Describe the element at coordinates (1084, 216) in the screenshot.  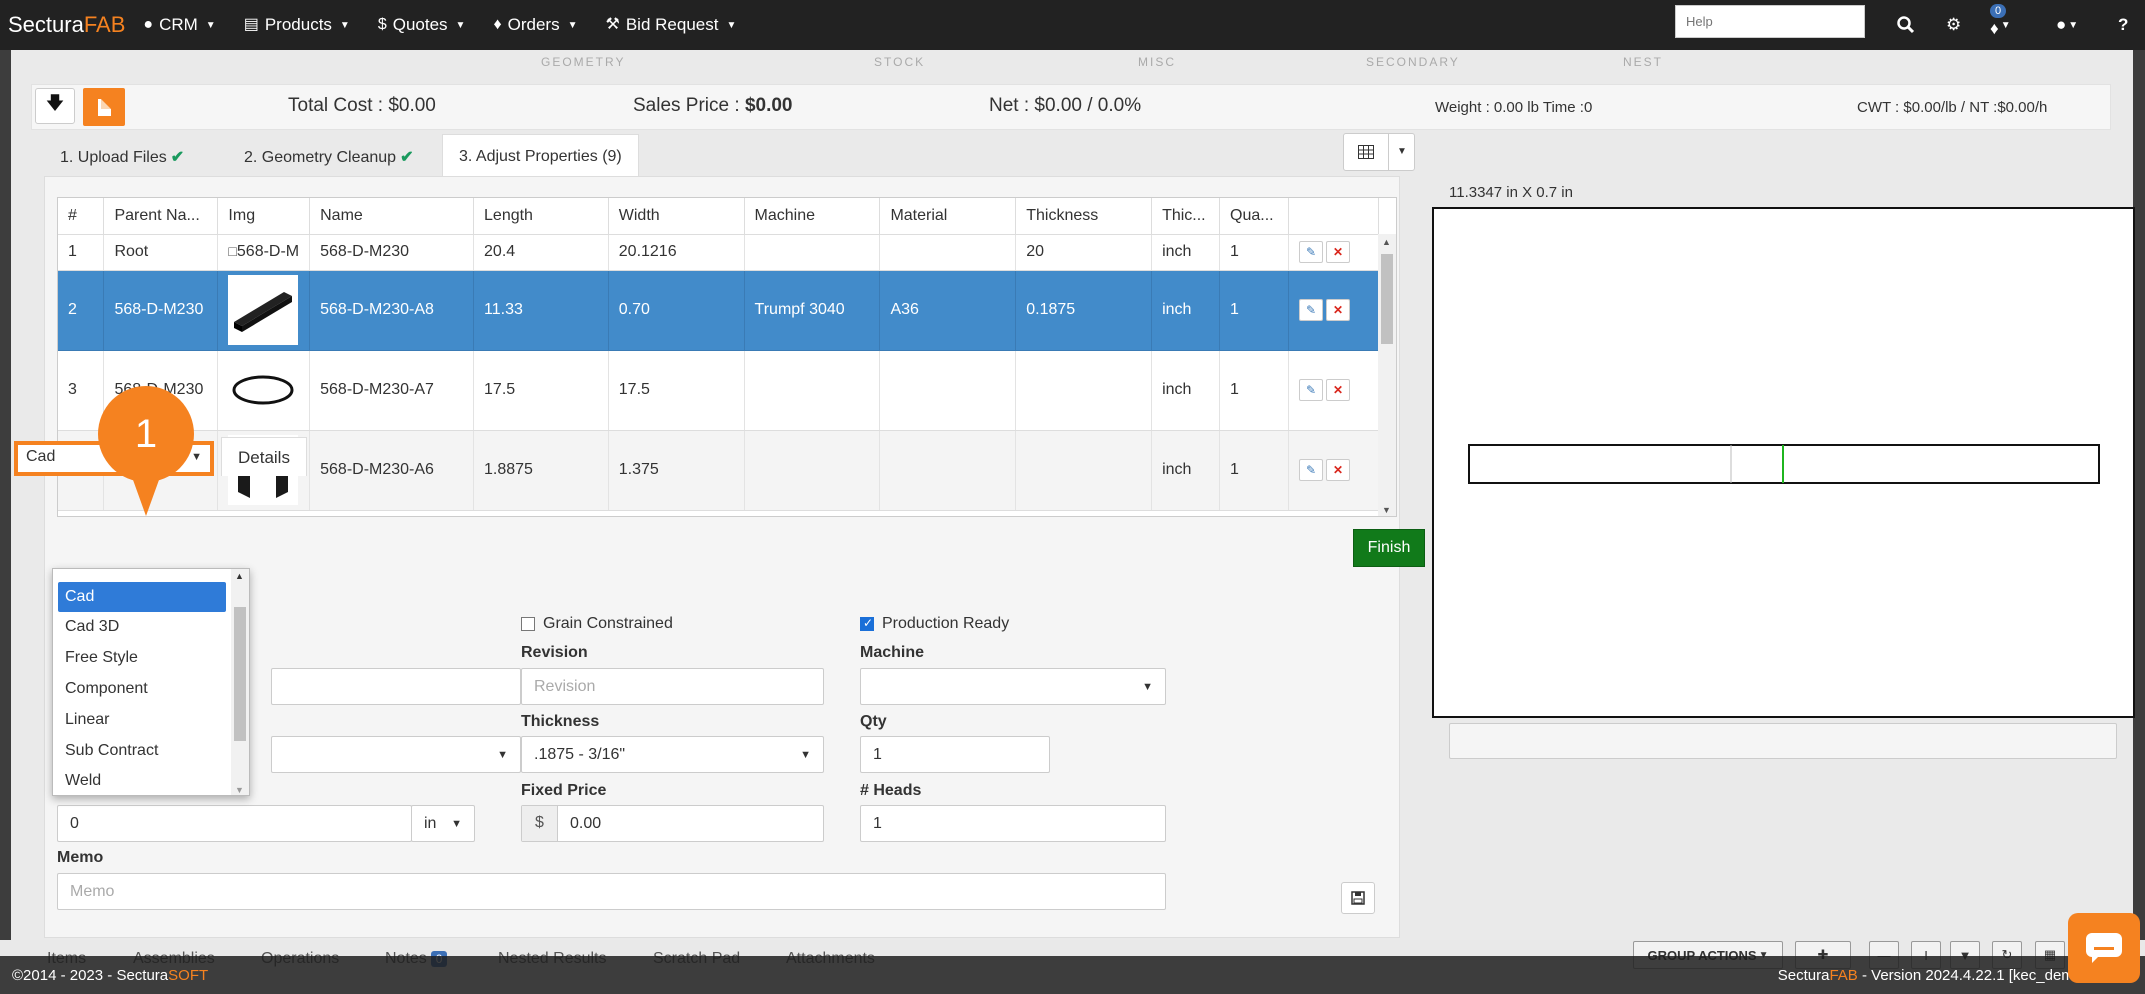
I see `col-header-thickness: Thickness` at that location.